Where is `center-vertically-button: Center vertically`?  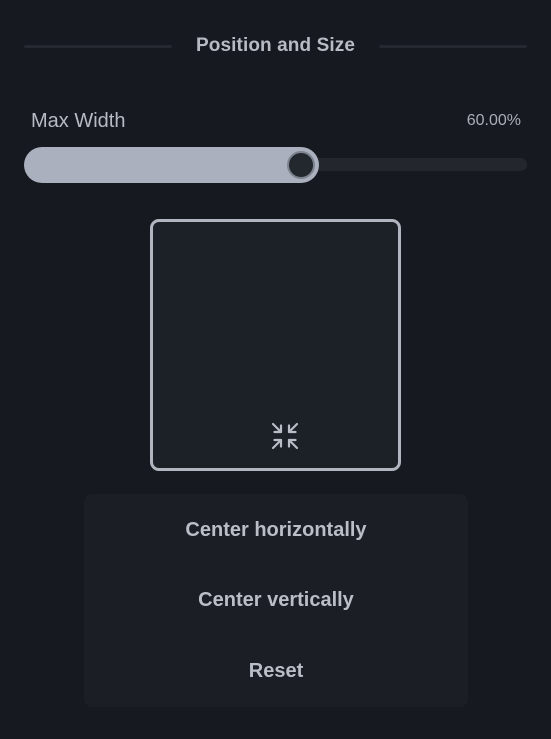 center-vertically-button: Center vertically is located at coordinates (276, 600).